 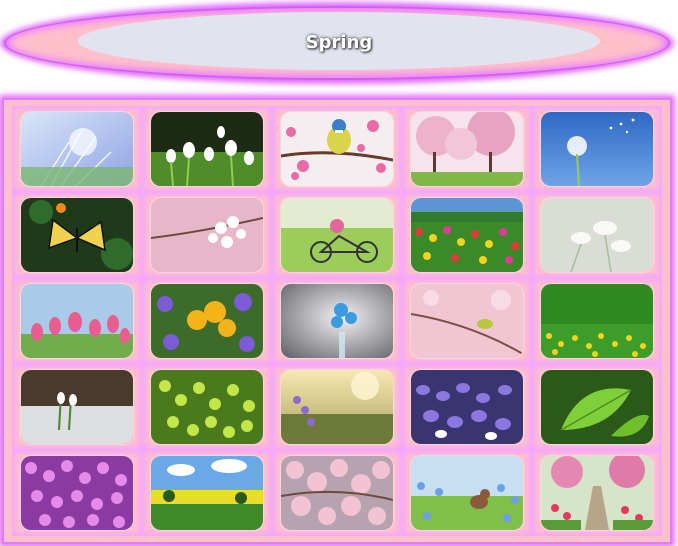 I want to click on snowdrops-thumbnail, so click(x=207, y=149).